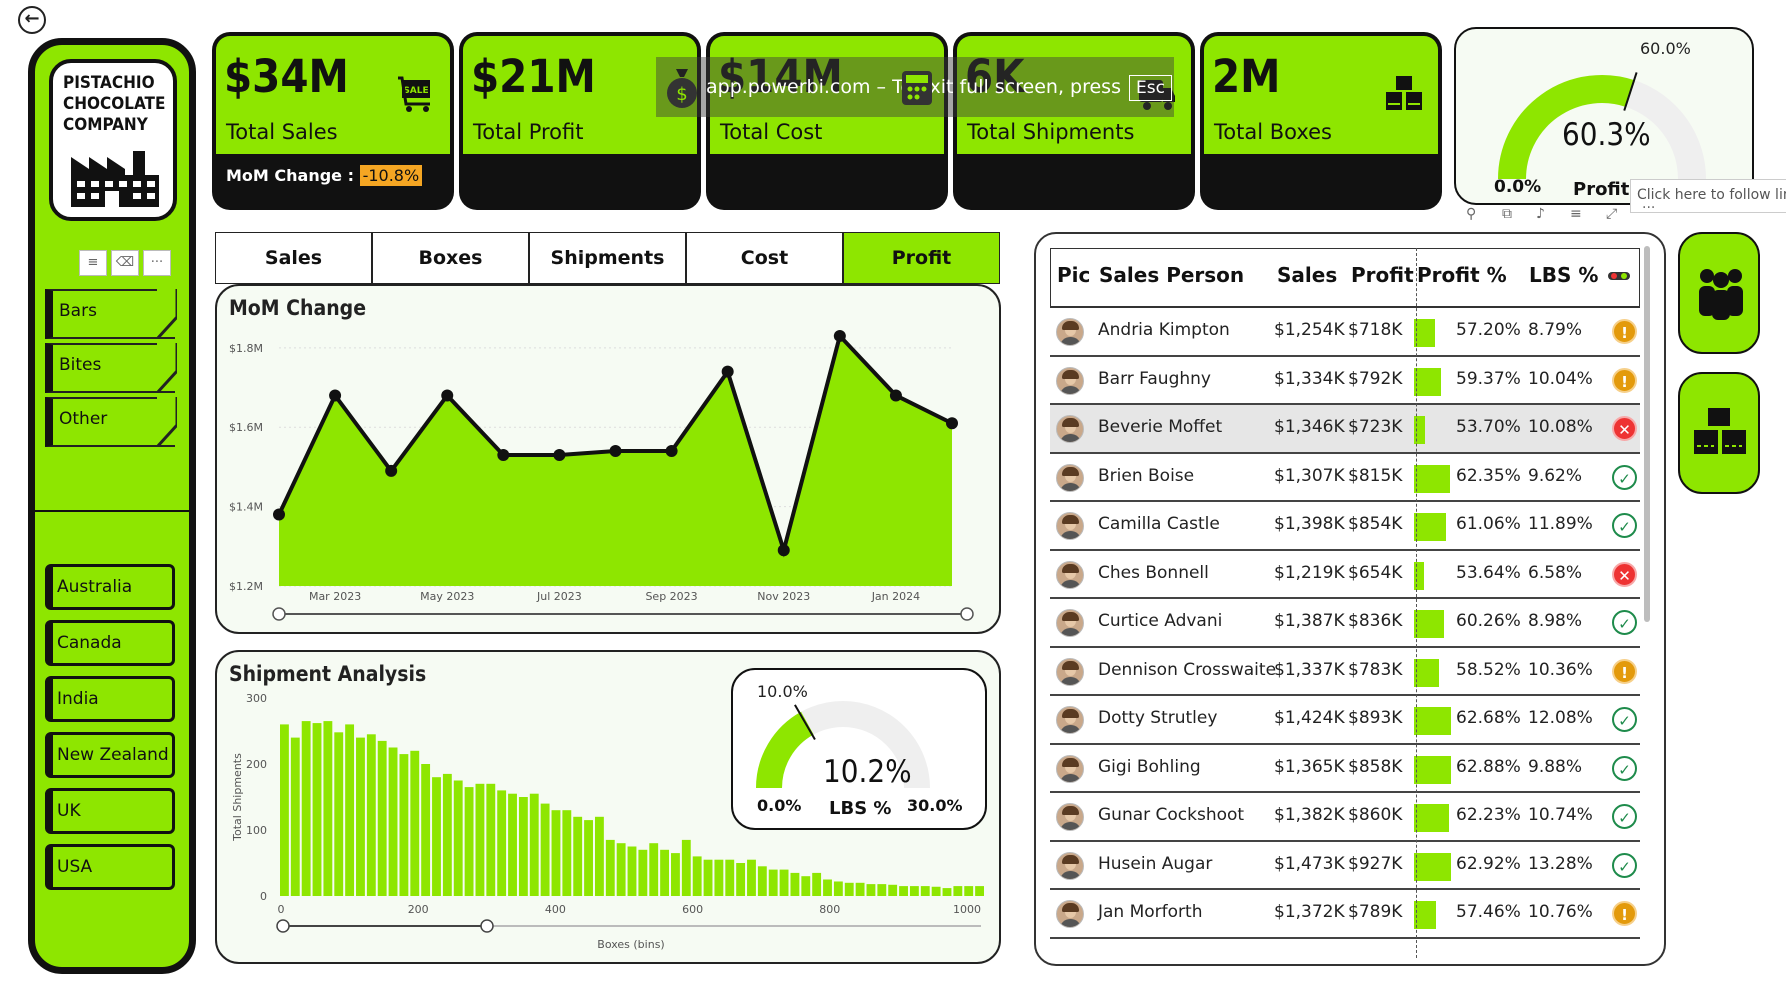 The image size is (1786, 992). Describe the element at coordinates (1611, 214) in the screenshot. I see `focus-mode-icon: ⤢` at that location.